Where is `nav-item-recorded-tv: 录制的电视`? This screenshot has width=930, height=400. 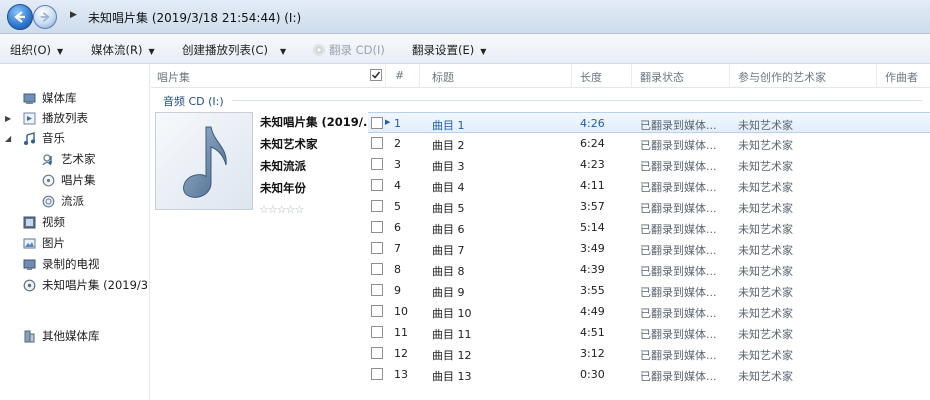
nav-item-recorded-tv: 录制的电视 is located at coordinates (61, 264).